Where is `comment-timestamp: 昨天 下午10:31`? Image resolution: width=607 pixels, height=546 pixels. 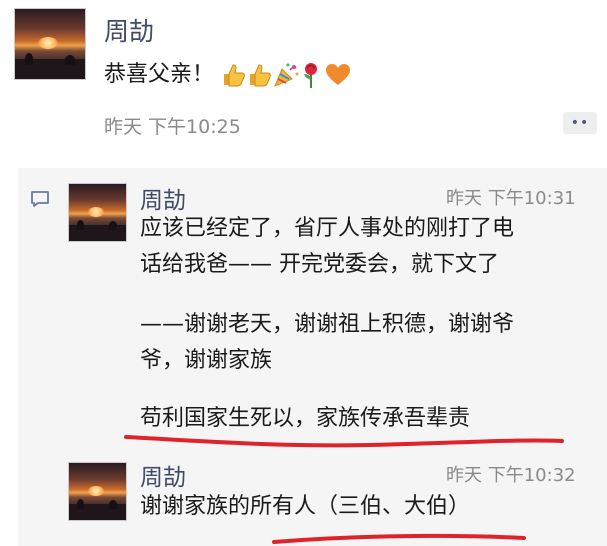
comment-timestamp: 昨天 下午10:31 is located at coordinates (511, 198).